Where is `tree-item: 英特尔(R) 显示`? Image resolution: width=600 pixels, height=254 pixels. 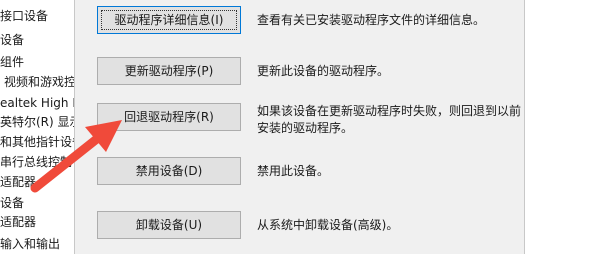
tree-item: 英特尔(R) 显示 is located at coordinates (37, 122).